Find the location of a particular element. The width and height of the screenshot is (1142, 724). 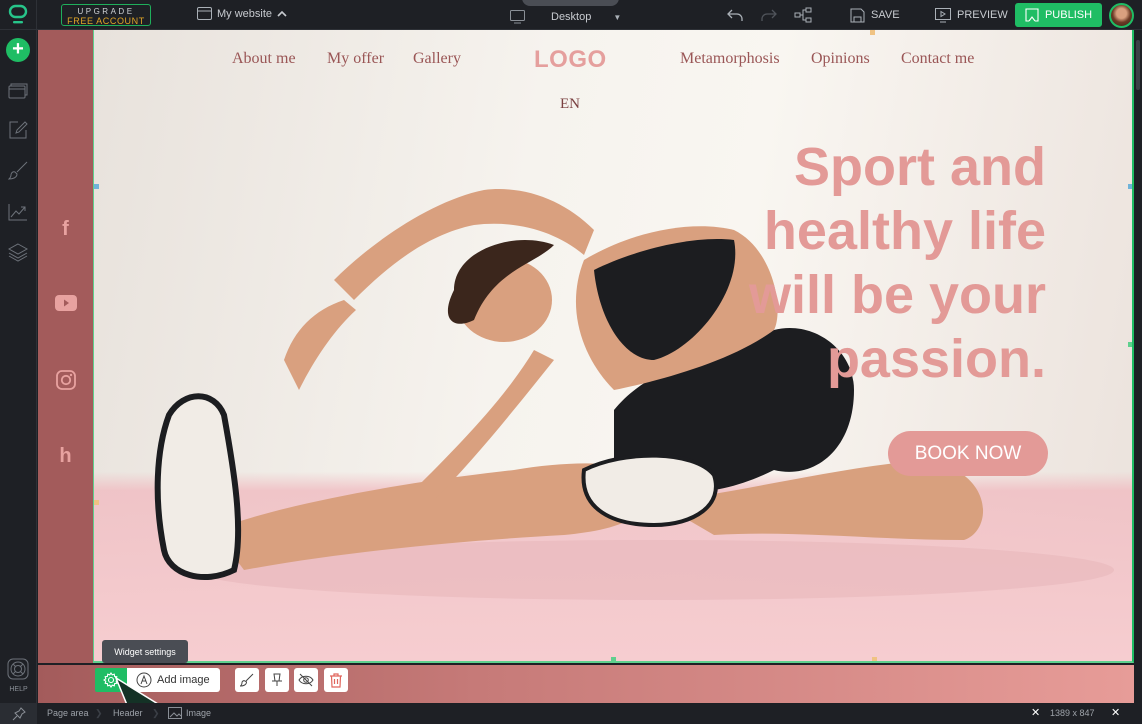

sitemap-button is located at coordinates (803, 15).